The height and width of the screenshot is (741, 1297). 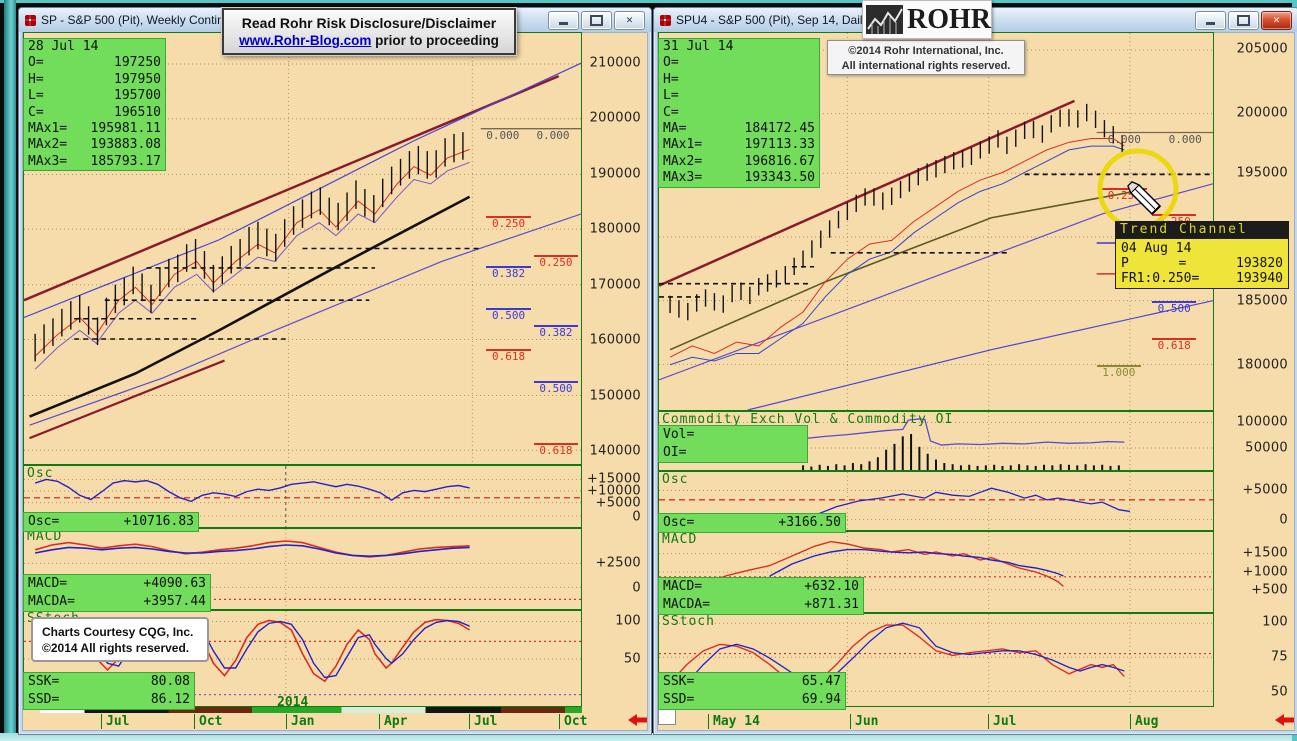 What do you see at coordinates (1144, 198) in the screenshot?
I see `pencil-cursor-icon` at bounding box center [1144, 198].